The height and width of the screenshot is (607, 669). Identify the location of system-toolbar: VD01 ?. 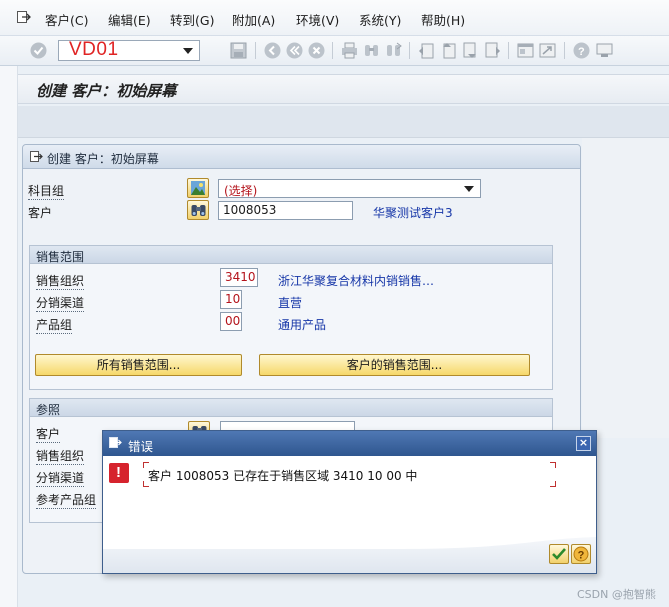
(334, 51).